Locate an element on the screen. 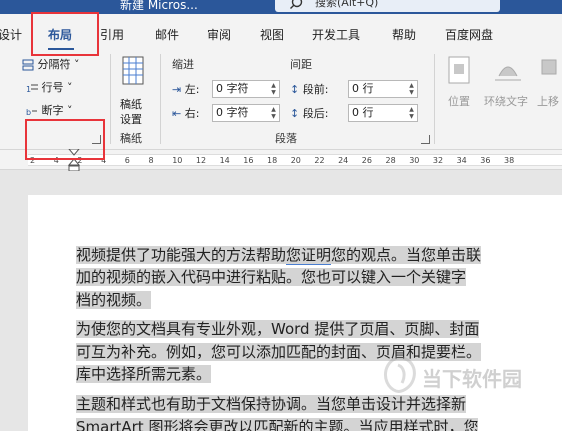 The image size is (562, 431). paragraph-group-label: 段落 is located at coordinates (286, 138).